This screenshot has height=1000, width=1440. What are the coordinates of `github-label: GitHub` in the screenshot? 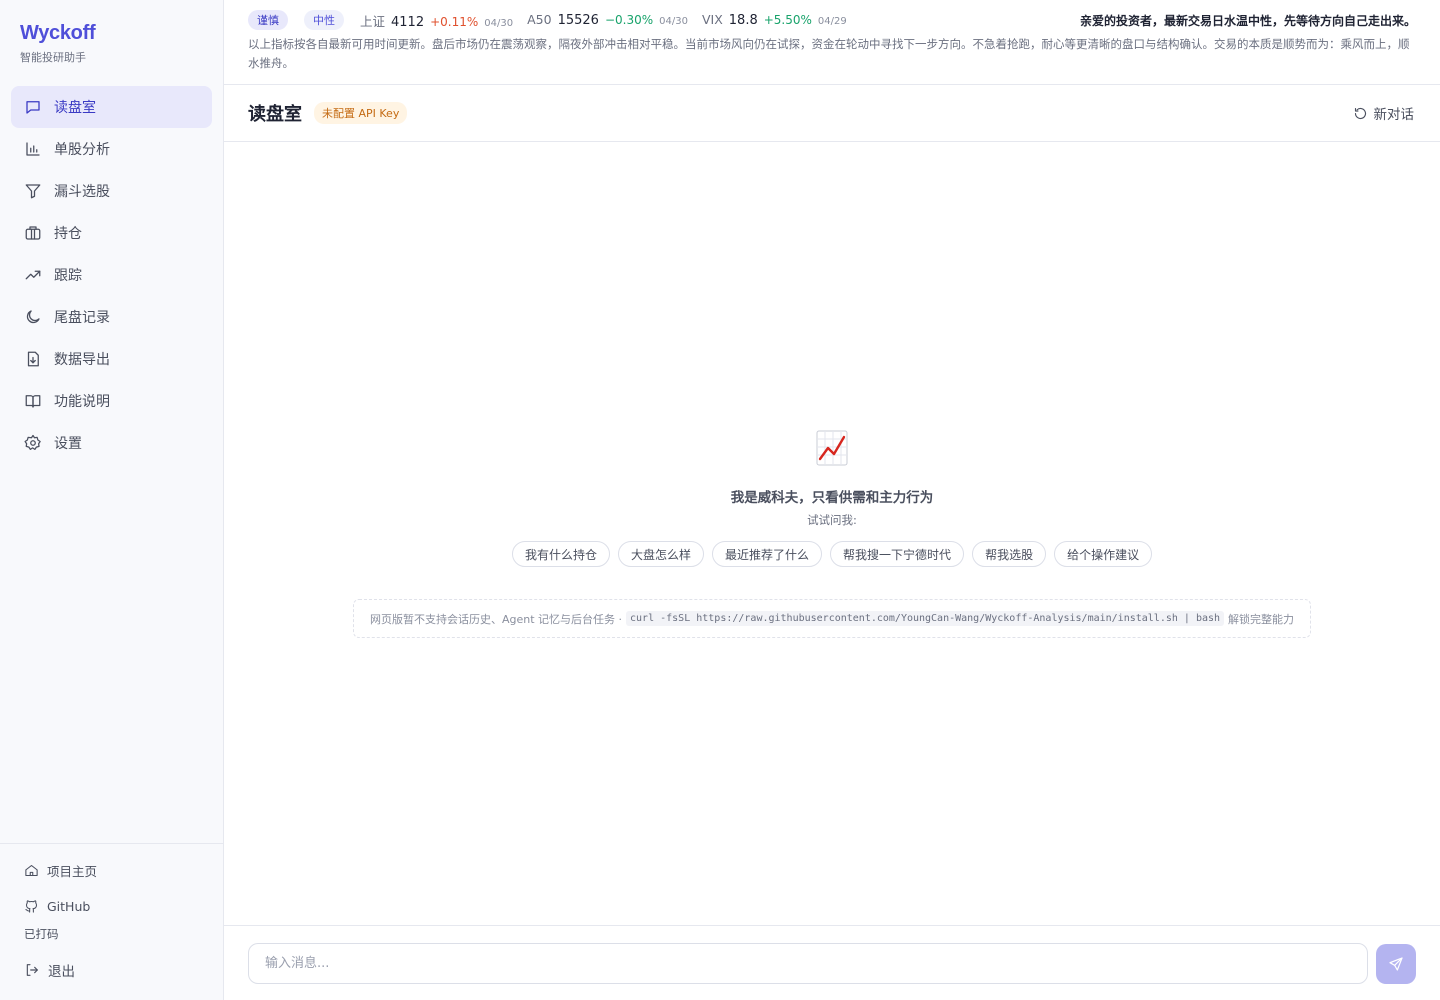 It's located at (69, 906).